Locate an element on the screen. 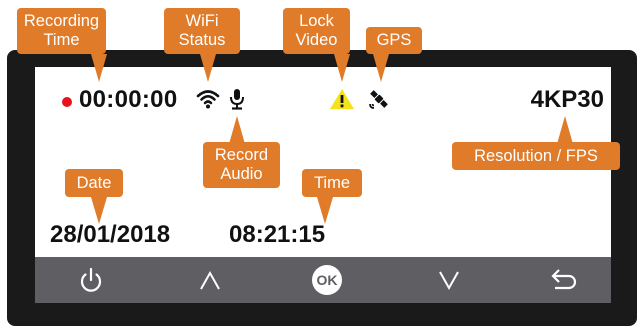 This screenshot has height=329, width=644. power-button is located at coordinates (91, 280).